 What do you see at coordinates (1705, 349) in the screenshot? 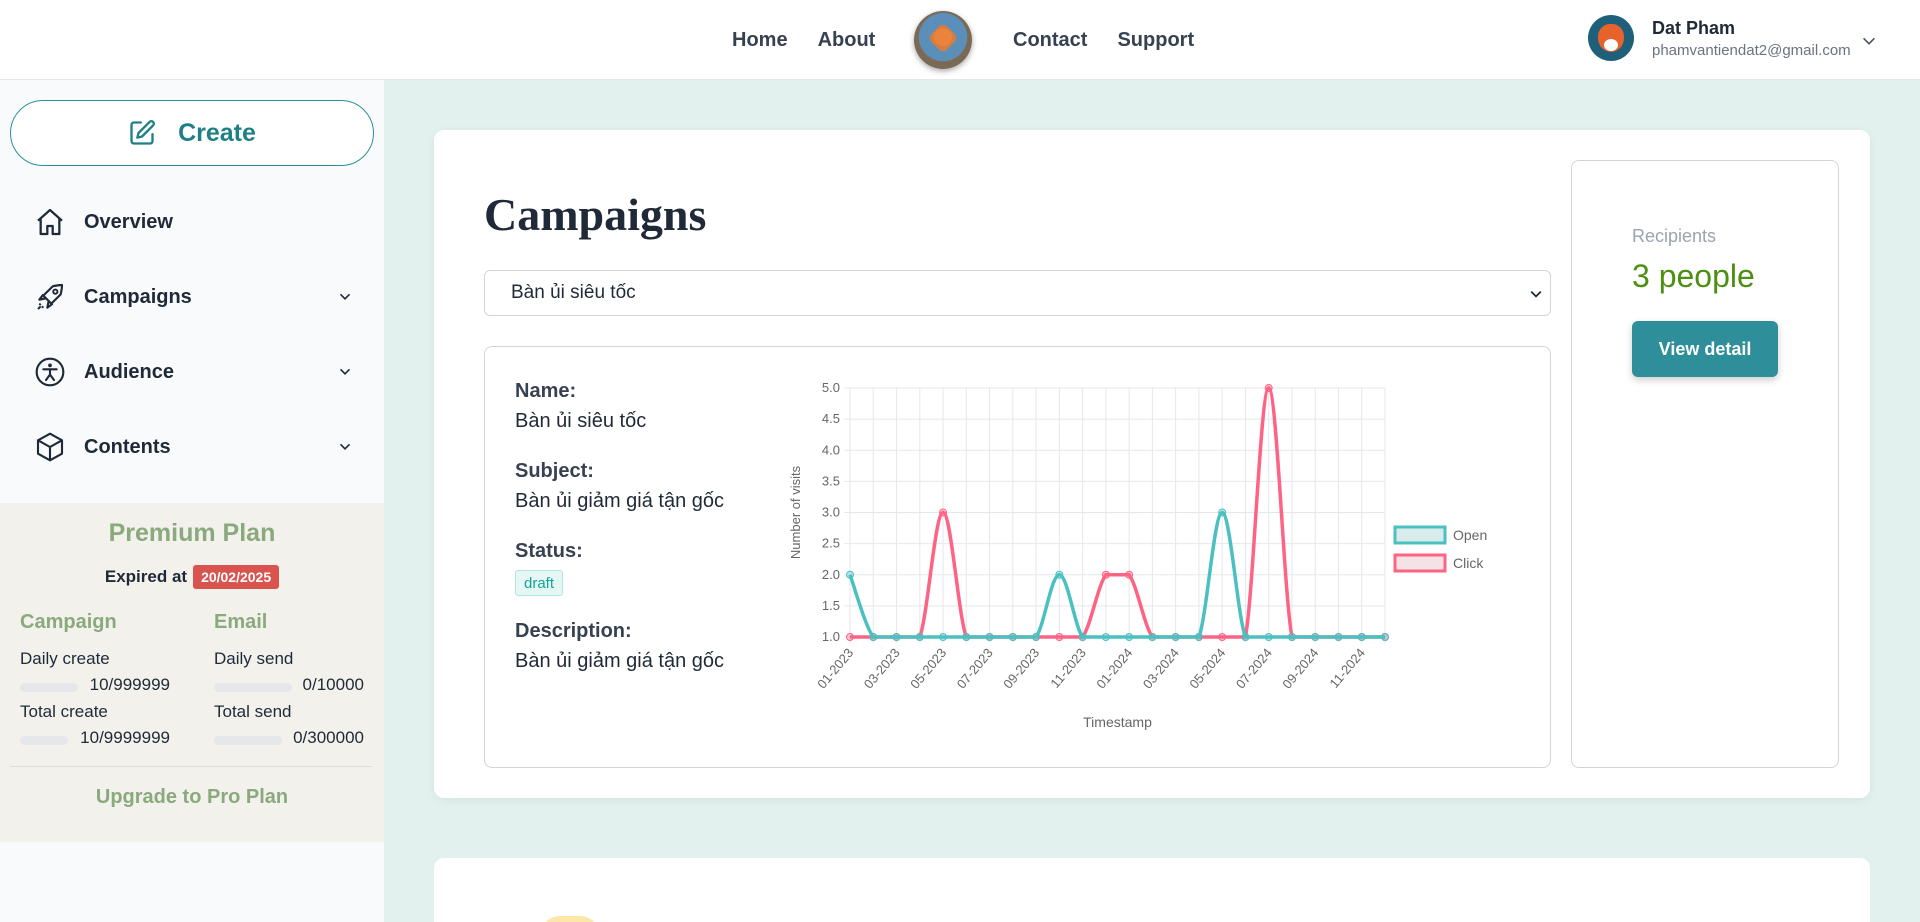
I see `view-detail-button: View detail` at bounding box center [1705, 349].